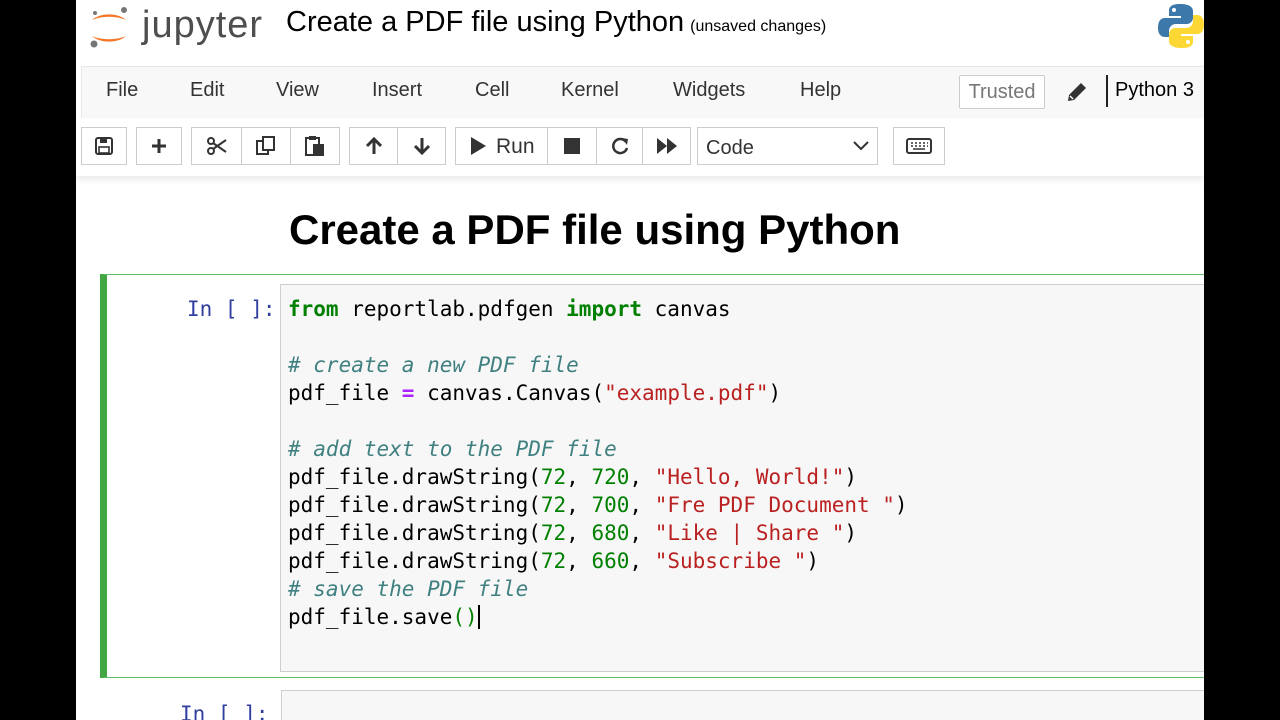 Image resolution: width=1280 pixels, height=720 pixels. I want to click on run-button: Run, so click(501, 146).